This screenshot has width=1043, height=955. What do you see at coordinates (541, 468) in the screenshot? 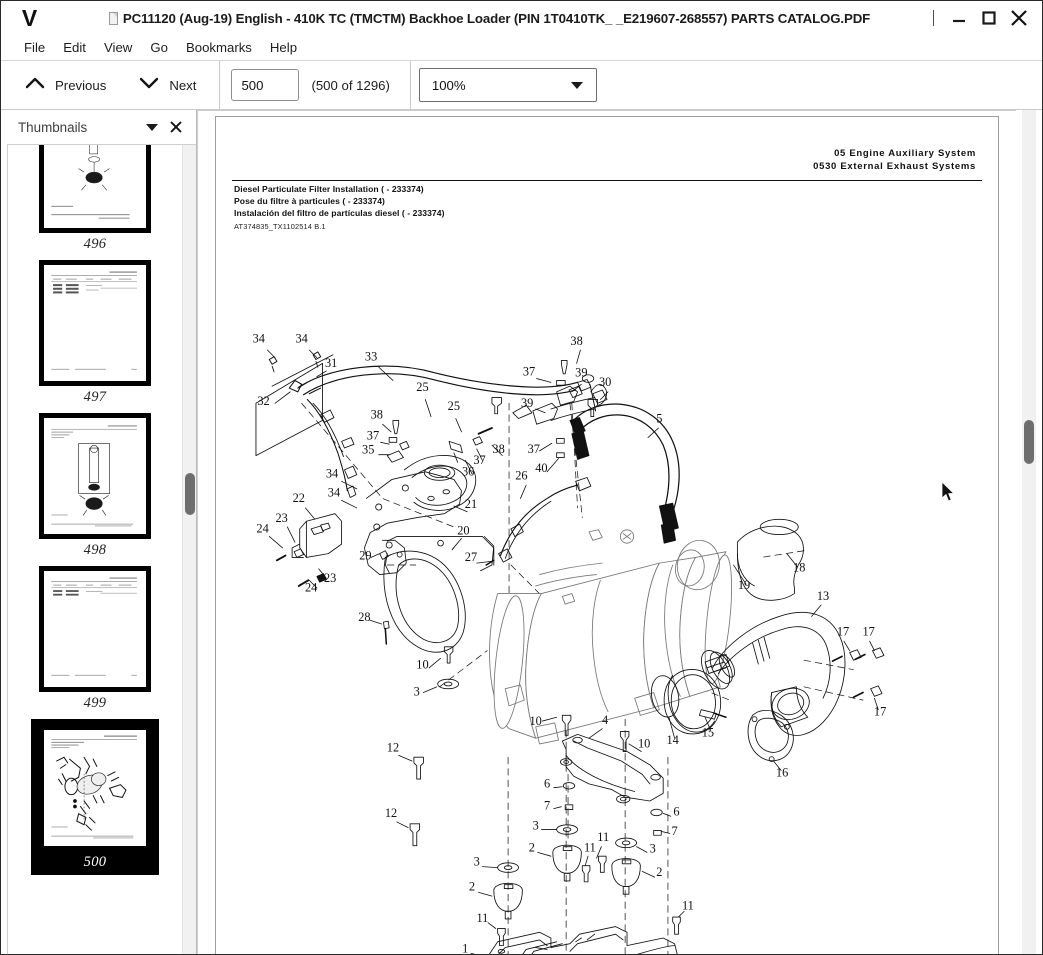
I see `diagram-callout: 40` at bounding box center [541, 468].